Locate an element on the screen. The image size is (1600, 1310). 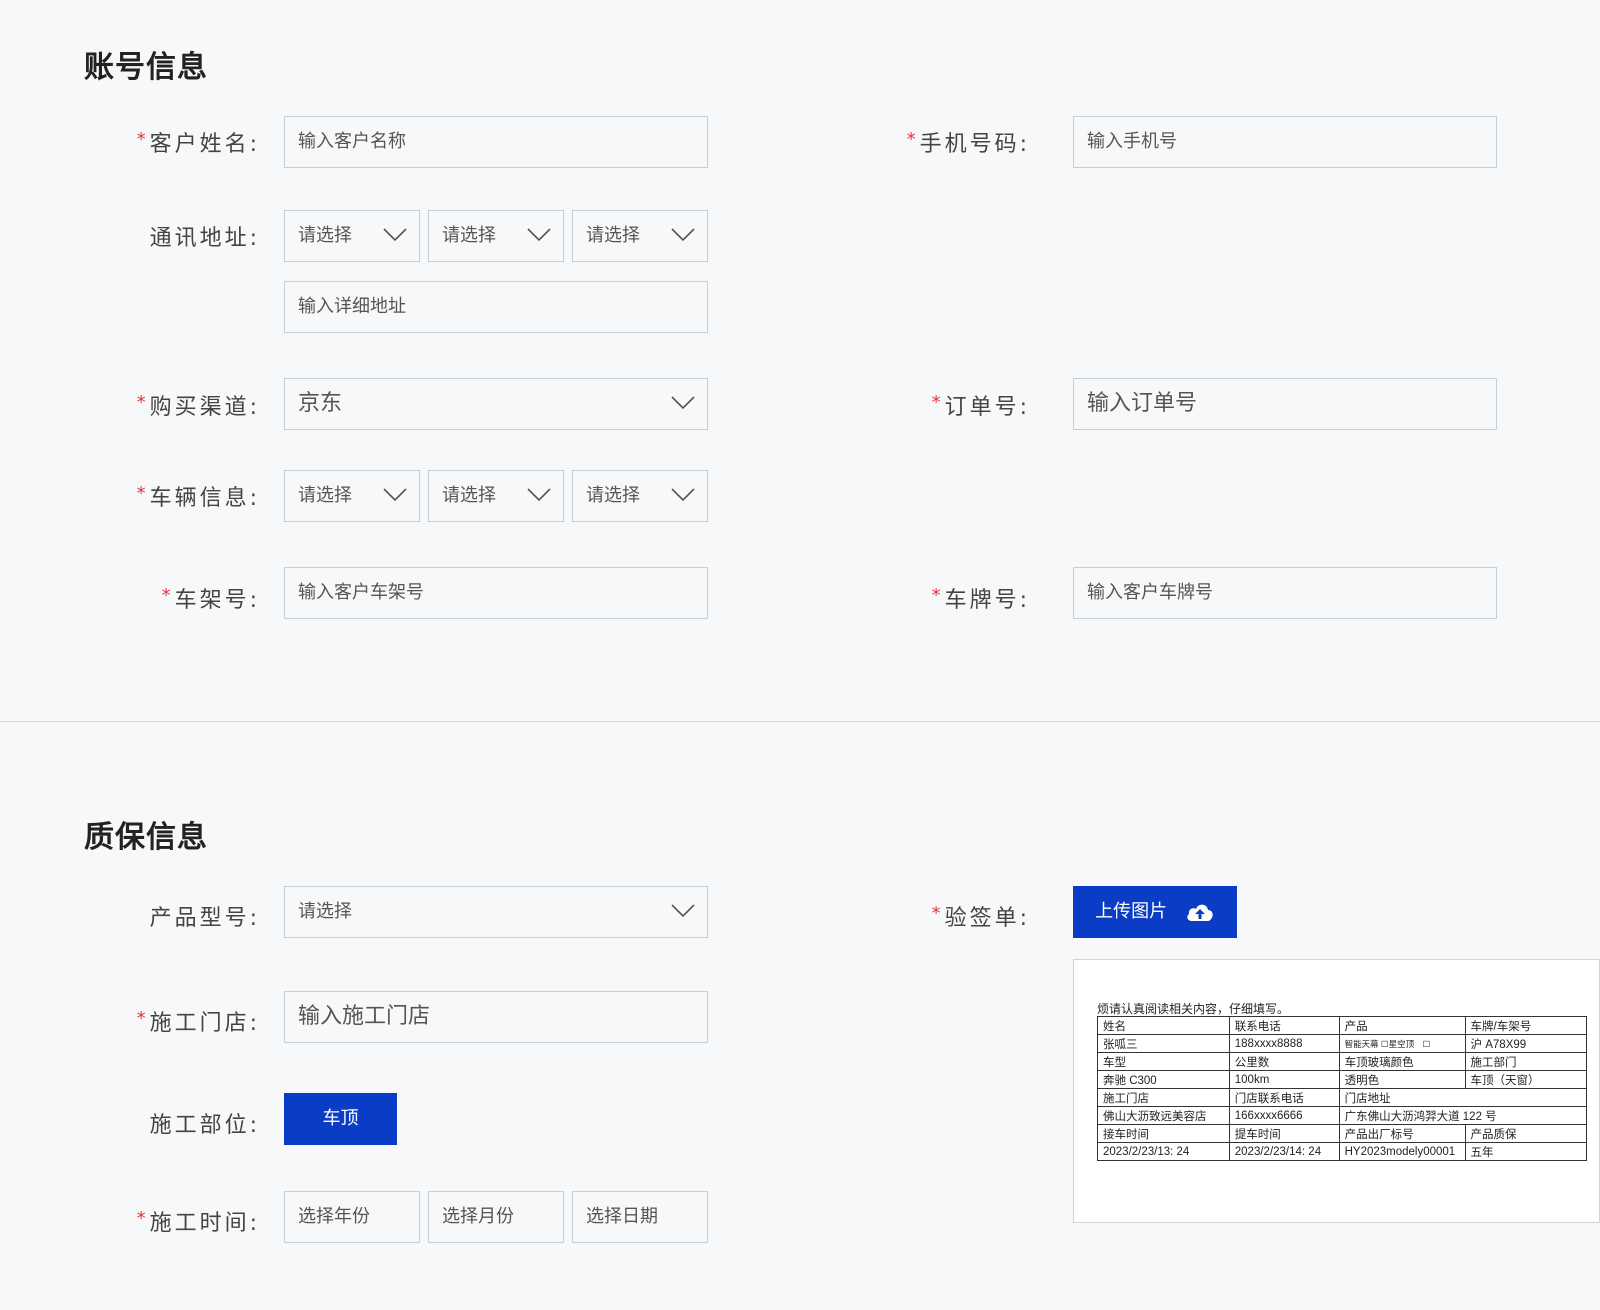
channel-label: *购买渠道: is located at coordinates (130, 405).